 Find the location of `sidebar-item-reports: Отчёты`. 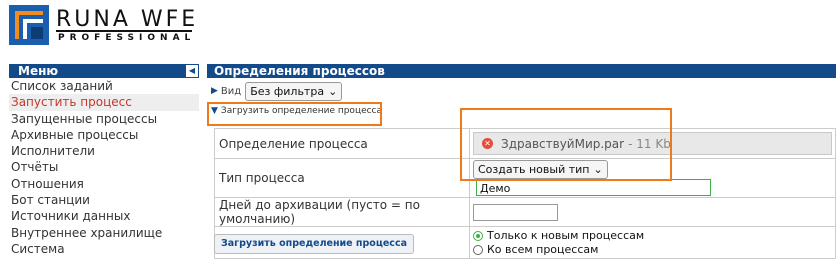

sidebar-item-reports: Отчёты is located at coordinates (104, 167).